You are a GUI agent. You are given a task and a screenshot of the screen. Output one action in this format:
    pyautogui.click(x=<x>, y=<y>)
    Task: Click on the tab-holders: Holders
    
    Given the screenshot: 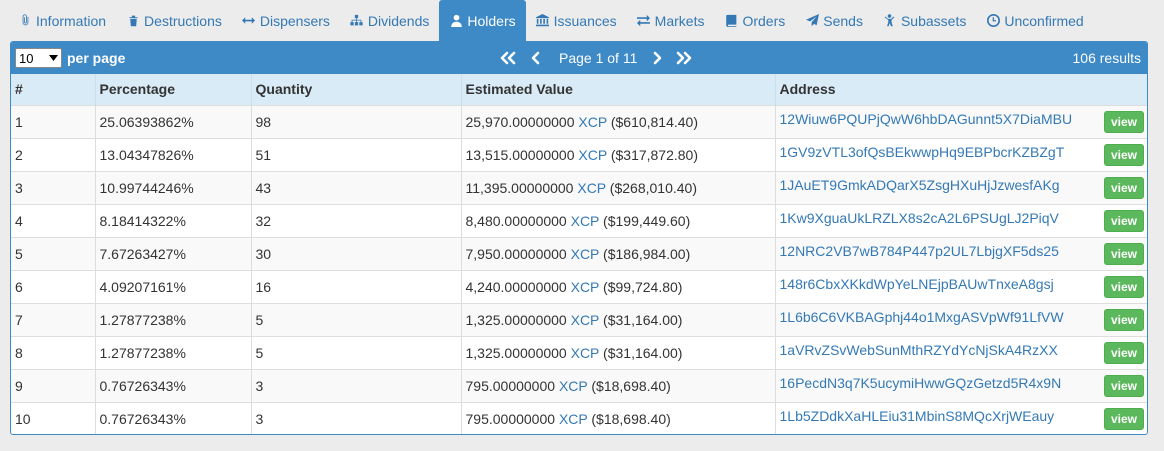 What is the action you would take?
    pyautogui.click(x=482, y=20)
    